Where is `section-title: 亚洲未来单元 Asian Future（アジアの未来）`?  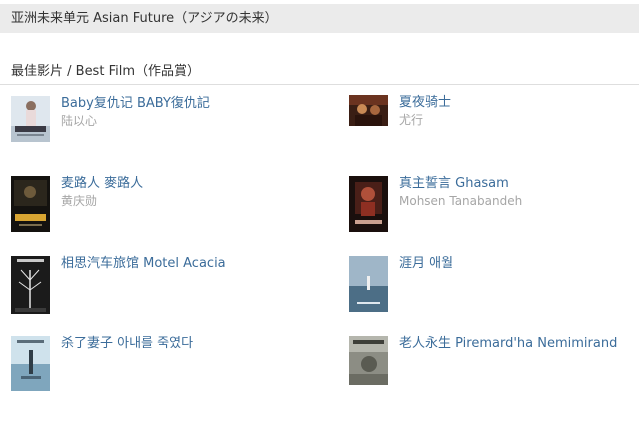 section-title: 亚洲未来单元 Asian Future（アジアの未来） is located at coordinates (144, 18).